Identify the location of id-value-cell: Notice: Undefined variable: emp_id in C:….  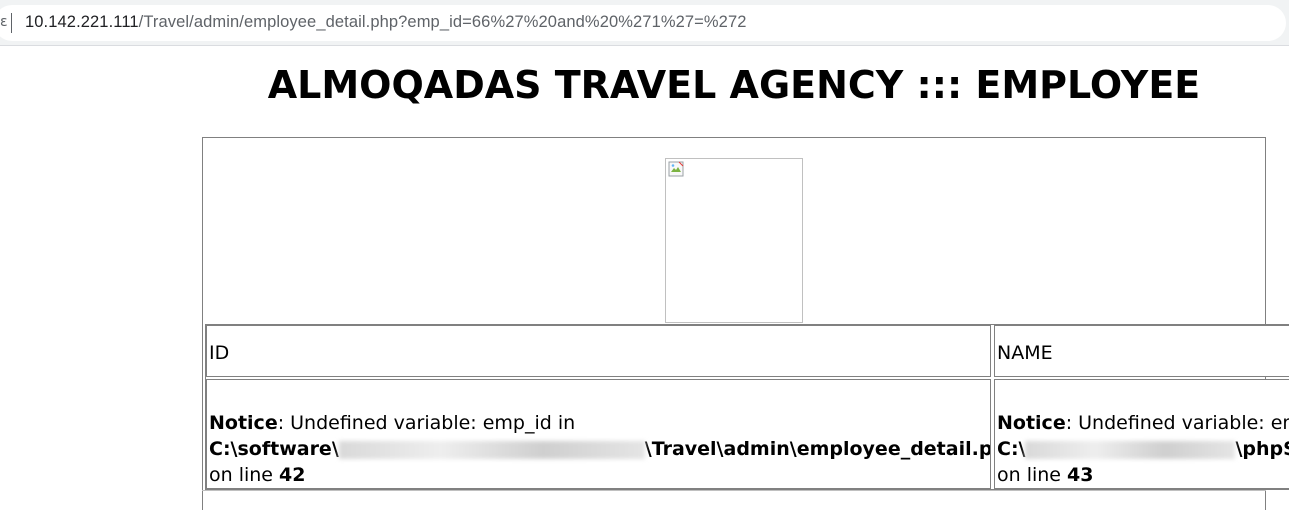
(598, 434).